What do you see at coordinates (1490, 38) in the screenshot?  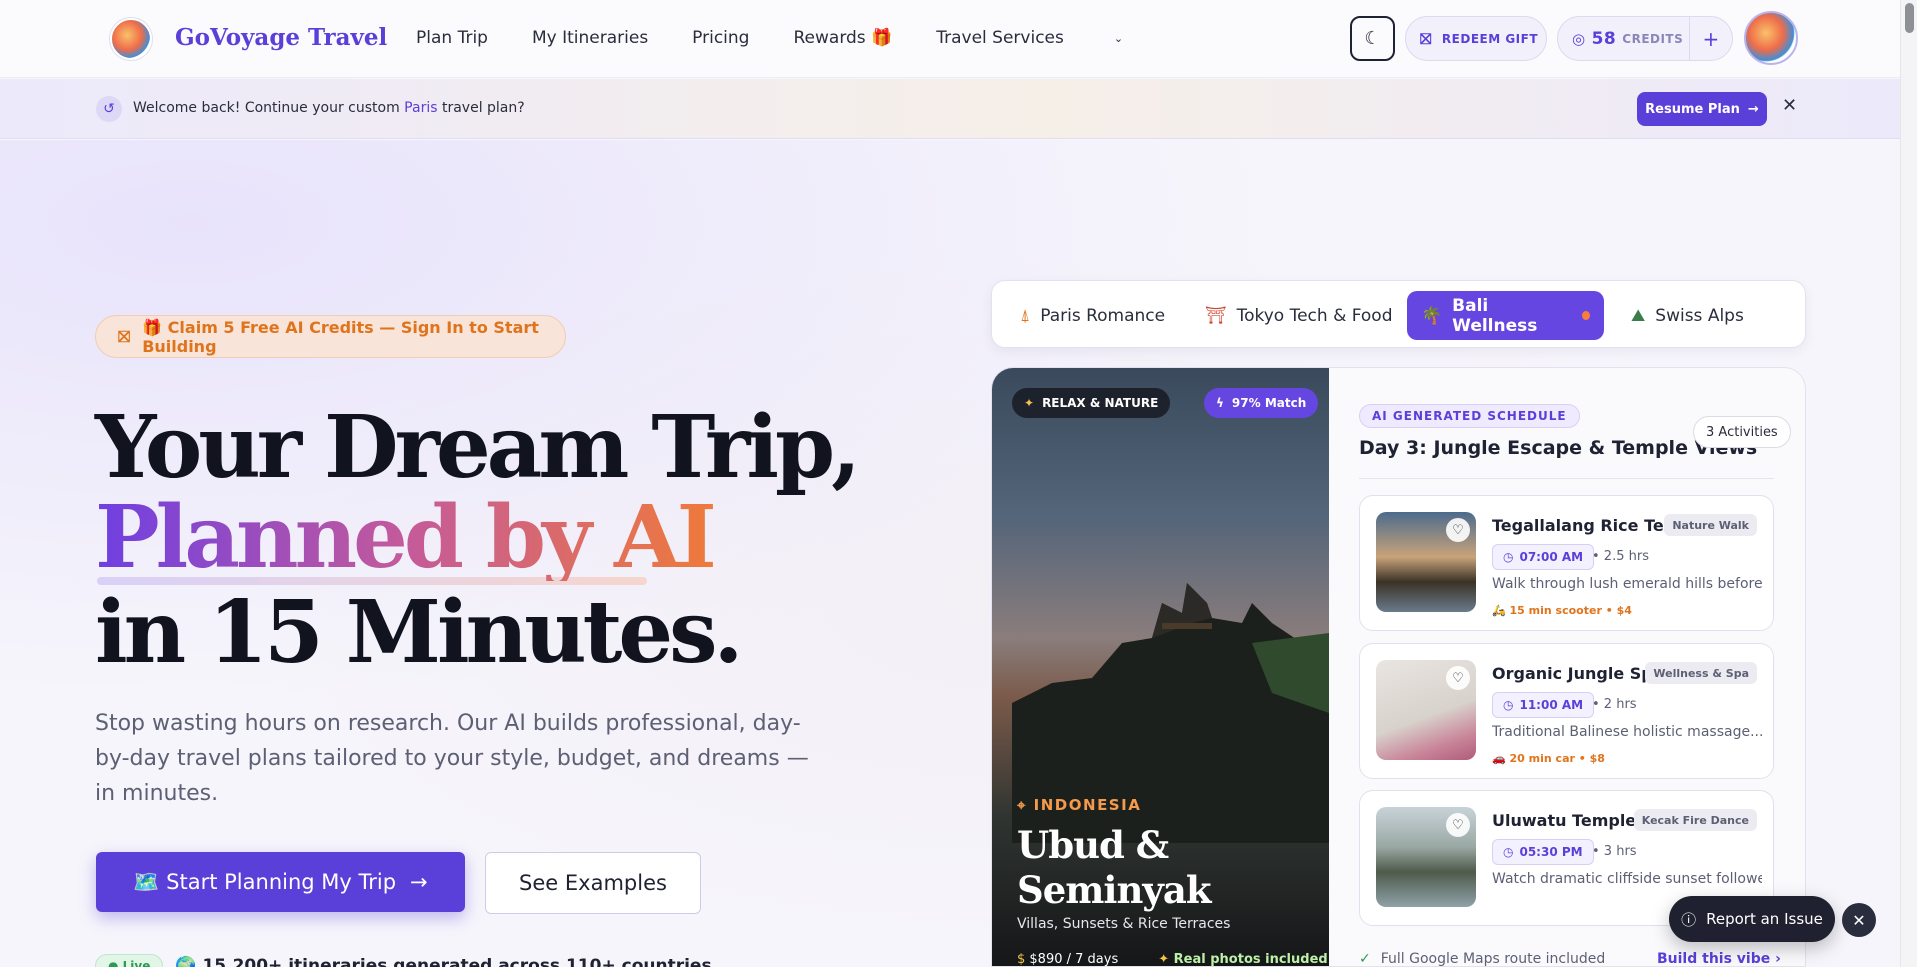 I see `redeem-gift-label: REDEEM GIFT` at bounding box center [1490, 38].